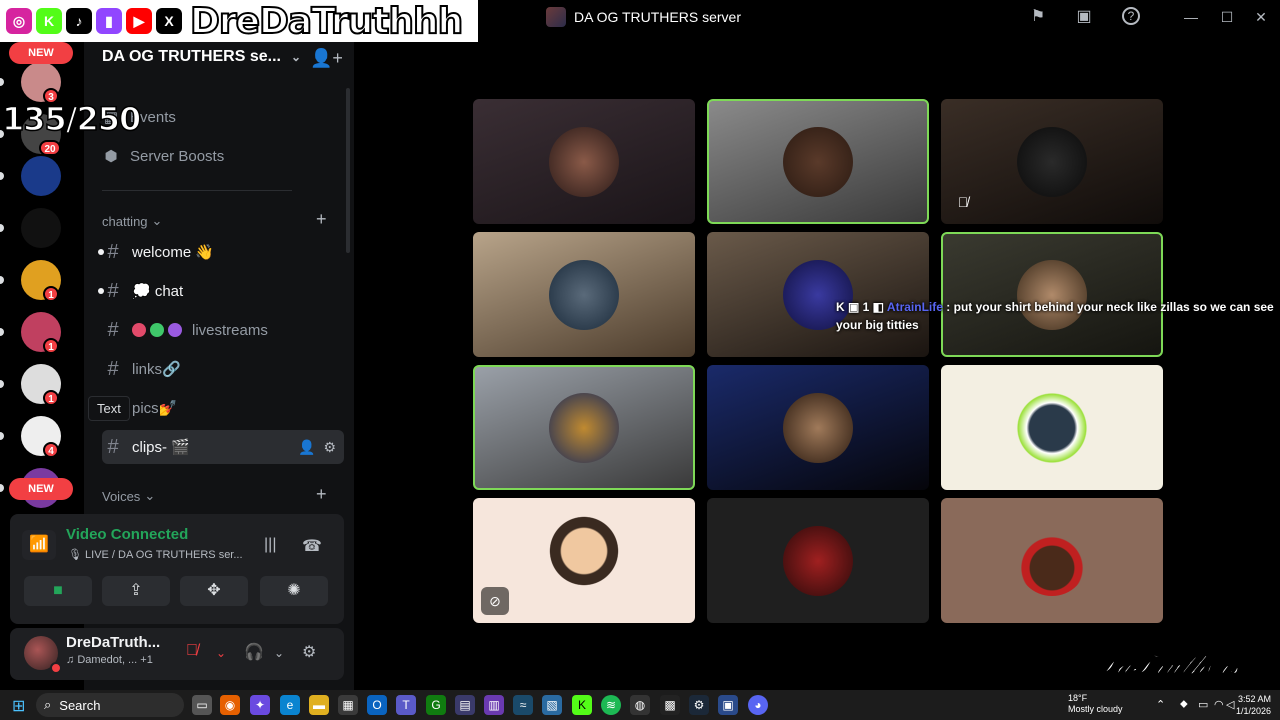 The height and width of the screenshot is (720, 1280). What do you see at coordinates (223, 330) in the screenshot?
I see `channel-livestreams: # livestreams` at bounding box center [223, 330].